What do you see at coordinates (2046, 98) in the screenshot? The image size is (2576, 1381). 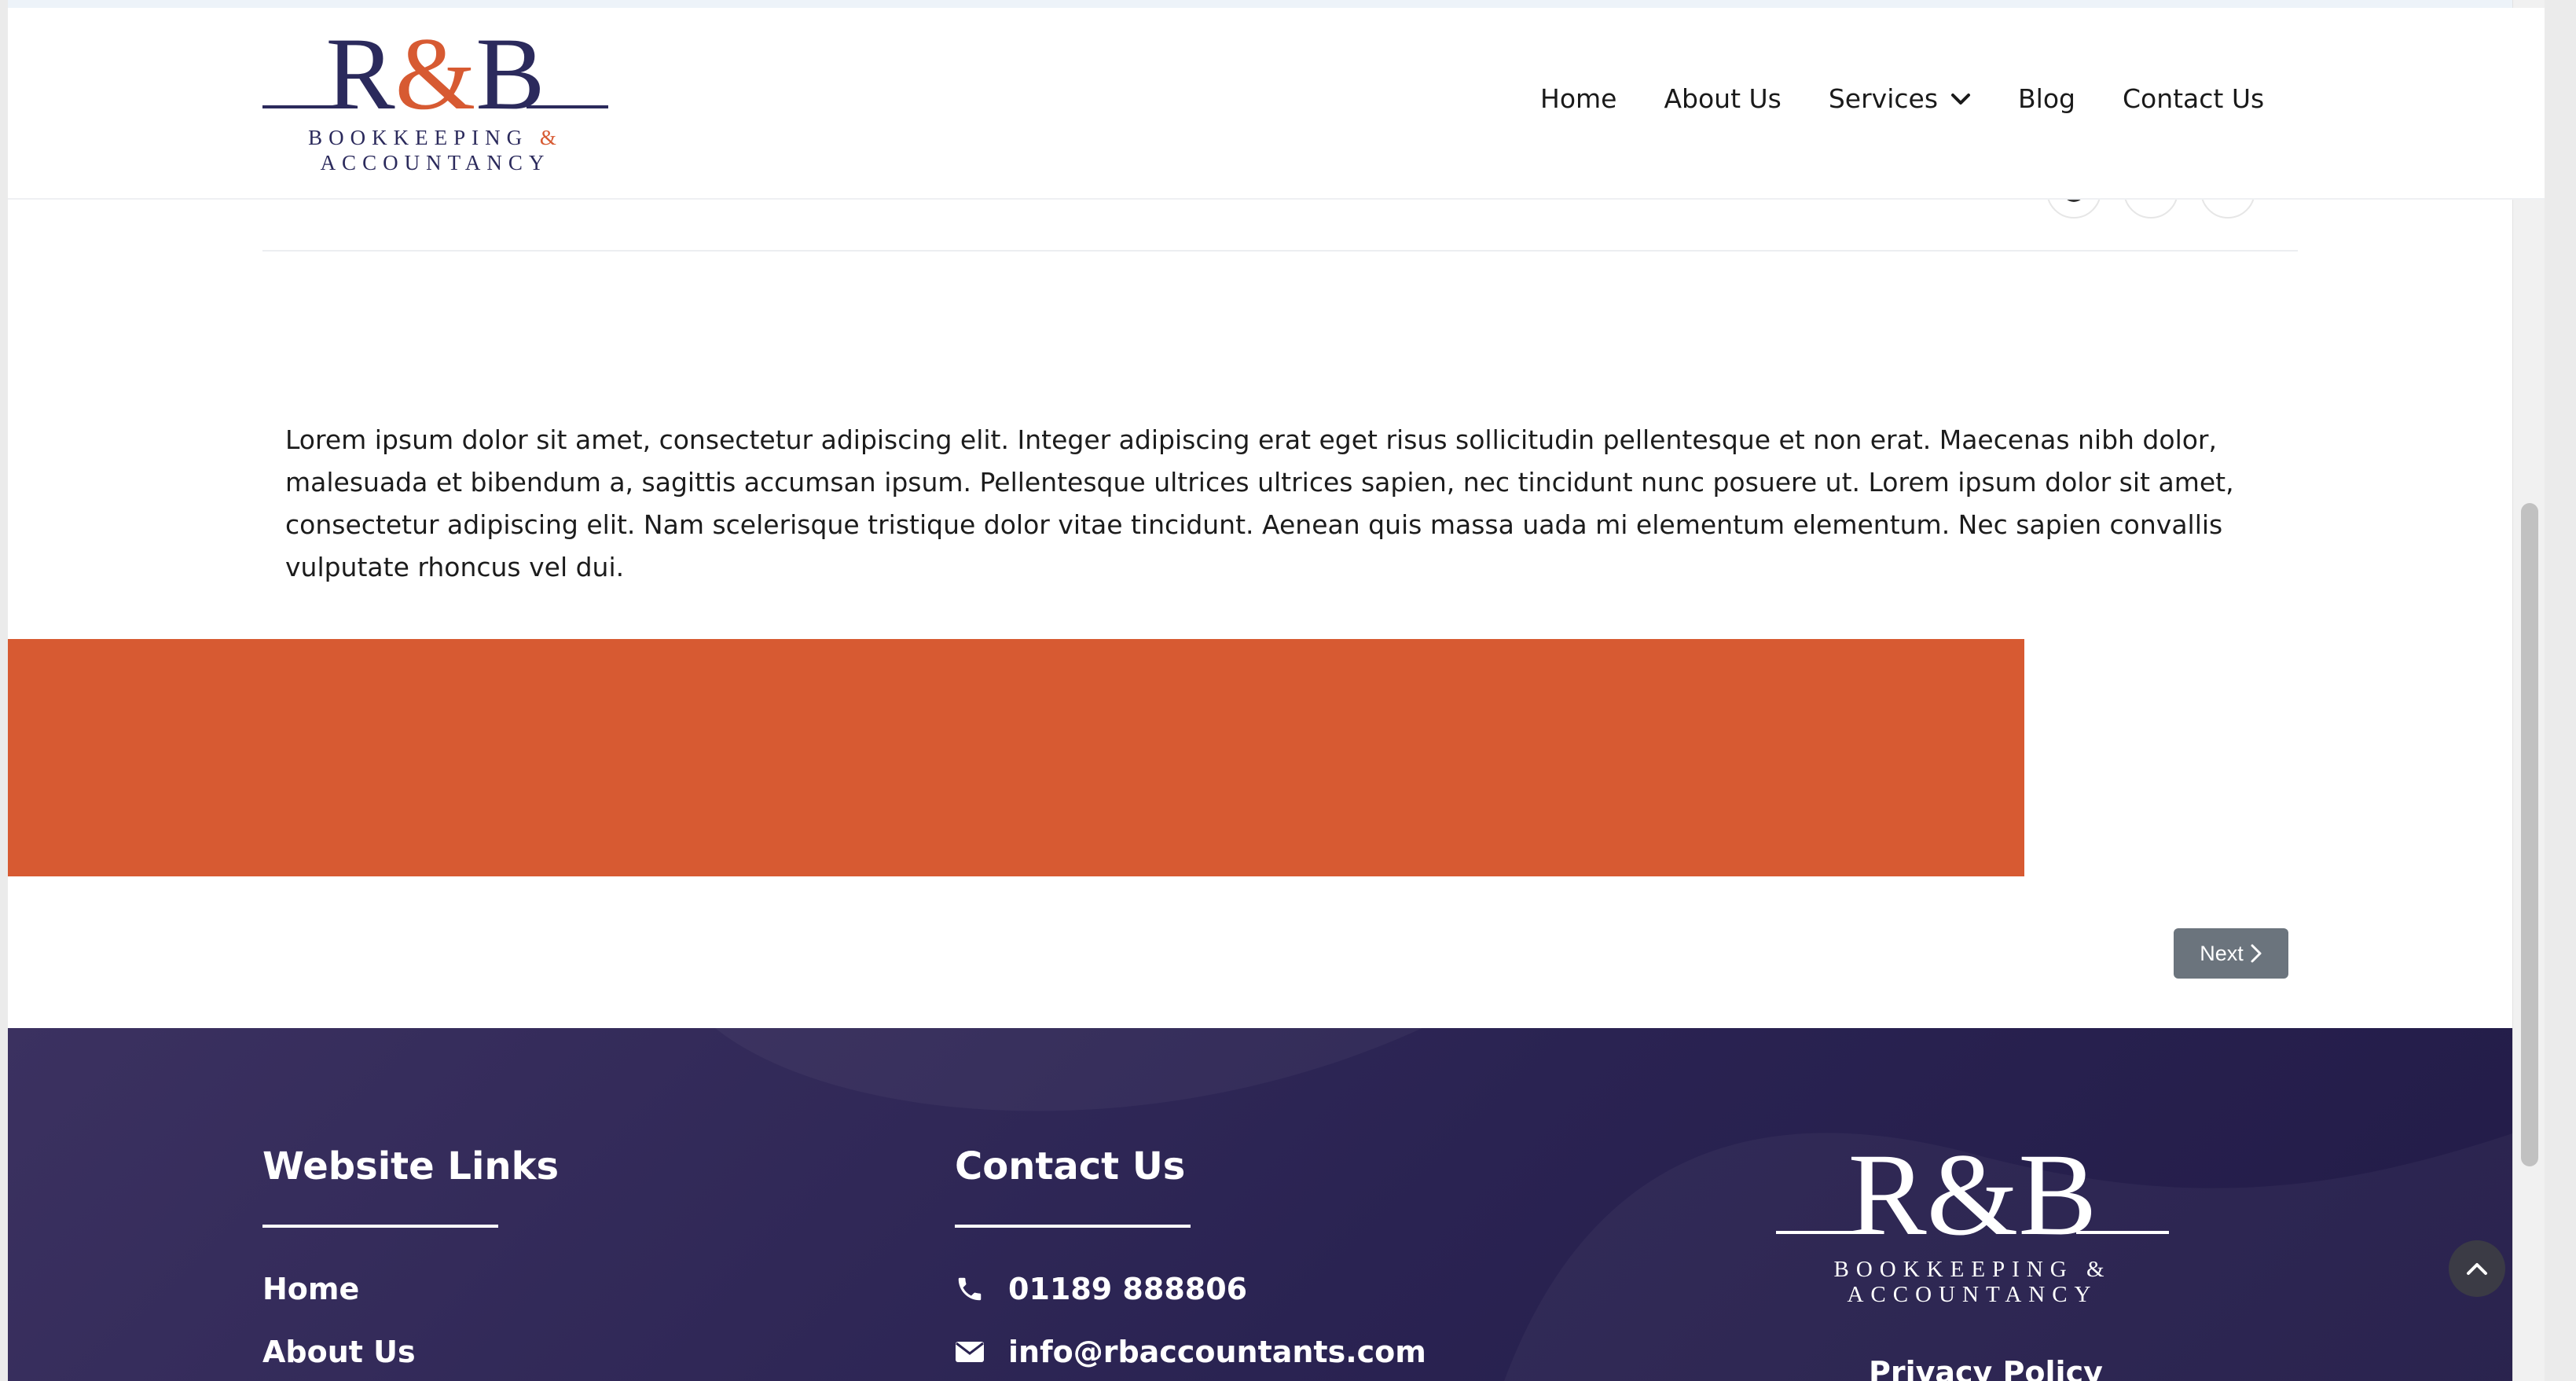 I see `nav-blog: Blog` at bounding box center [2046, 98].